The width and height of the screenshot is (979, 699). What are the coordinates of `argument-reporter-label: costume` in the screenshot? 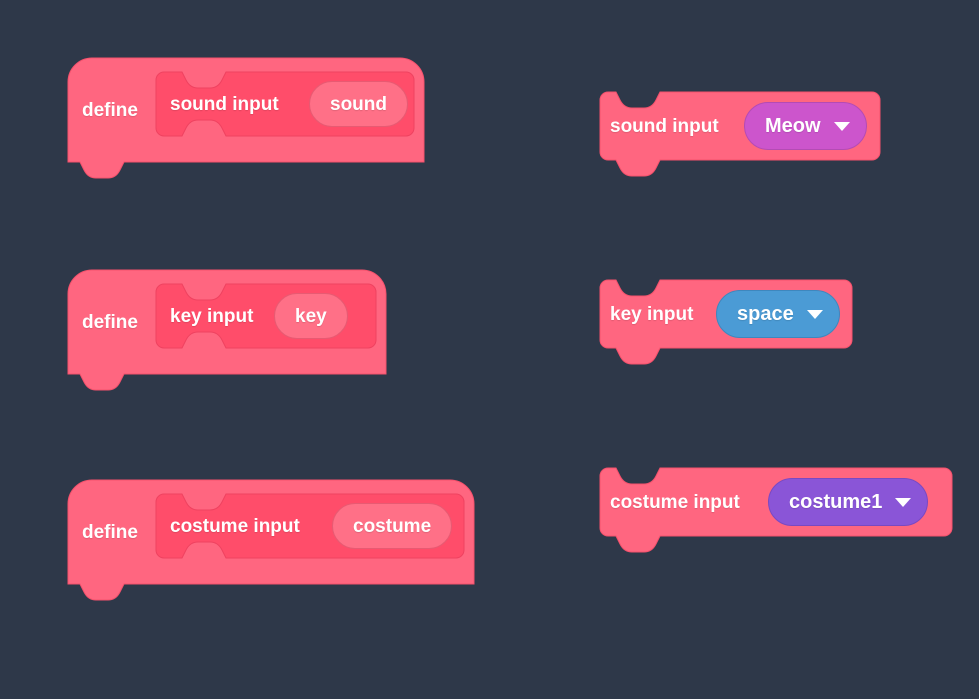 It's located at (392, 526).